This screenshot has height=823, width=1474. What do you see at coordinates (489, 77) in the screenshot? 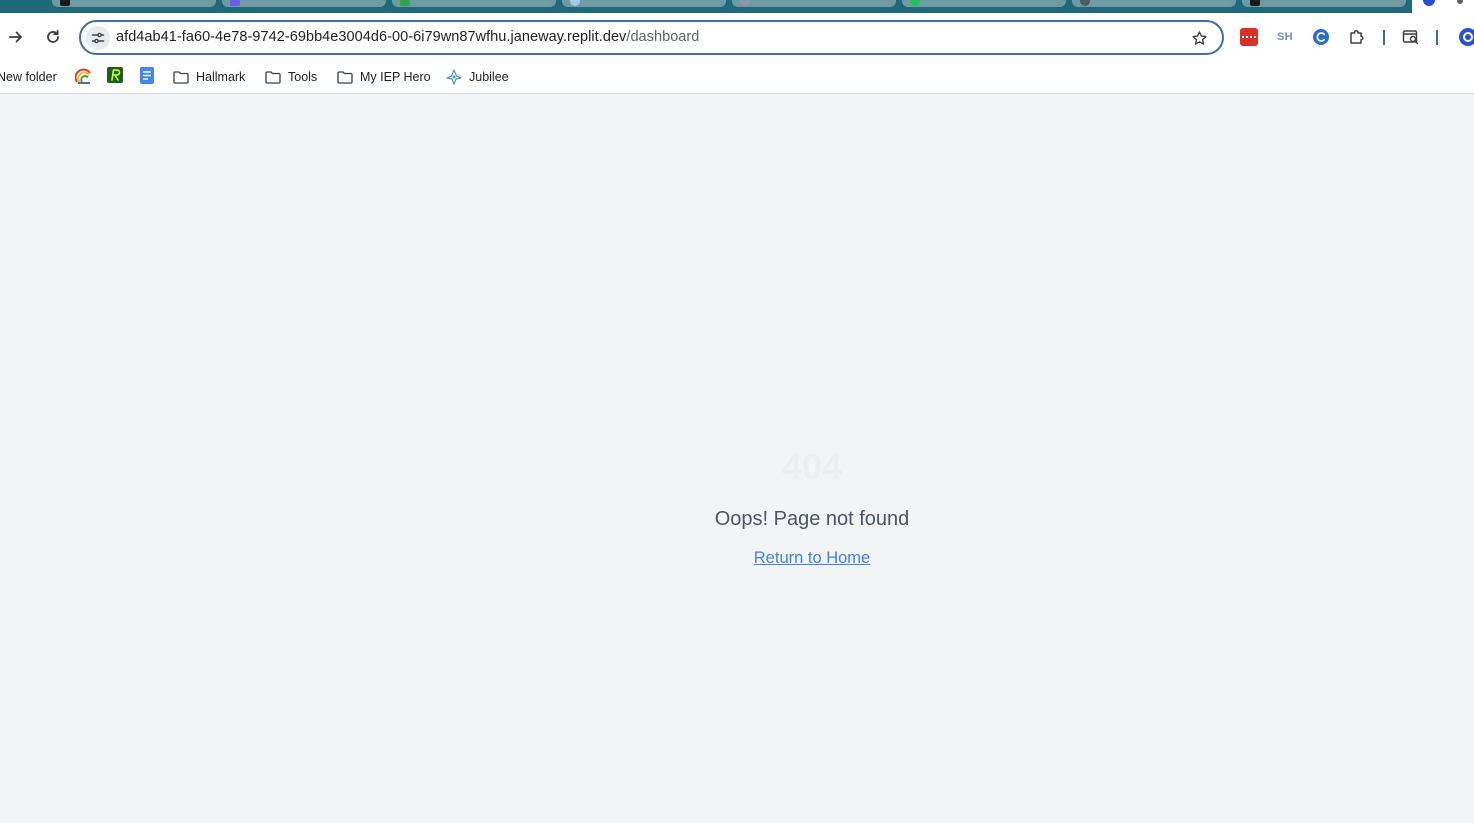
I see `bookmark-label: Jubilee` at bounding box center [489, 77].